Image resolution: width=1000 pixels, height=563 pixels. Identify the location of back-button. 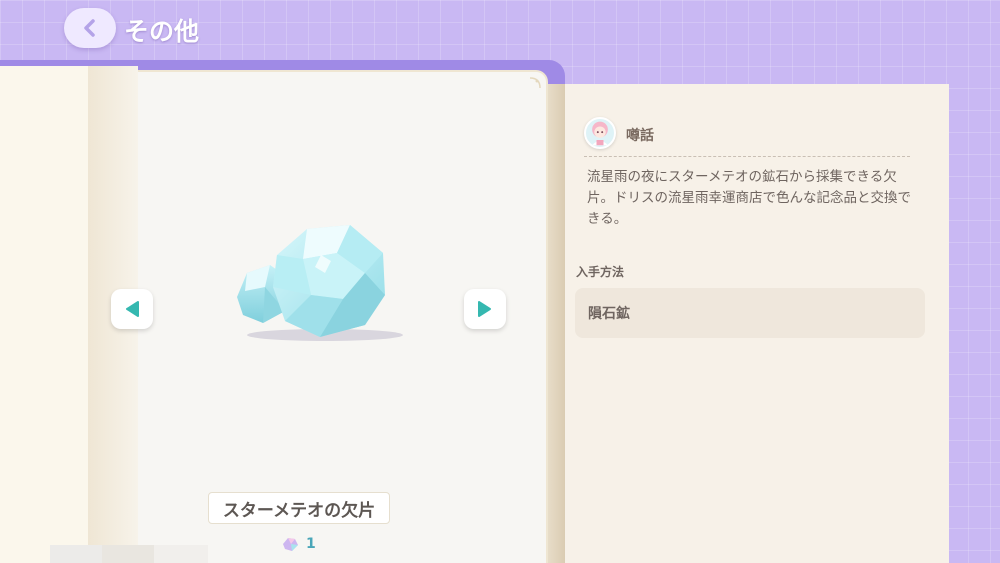
(90, 28).